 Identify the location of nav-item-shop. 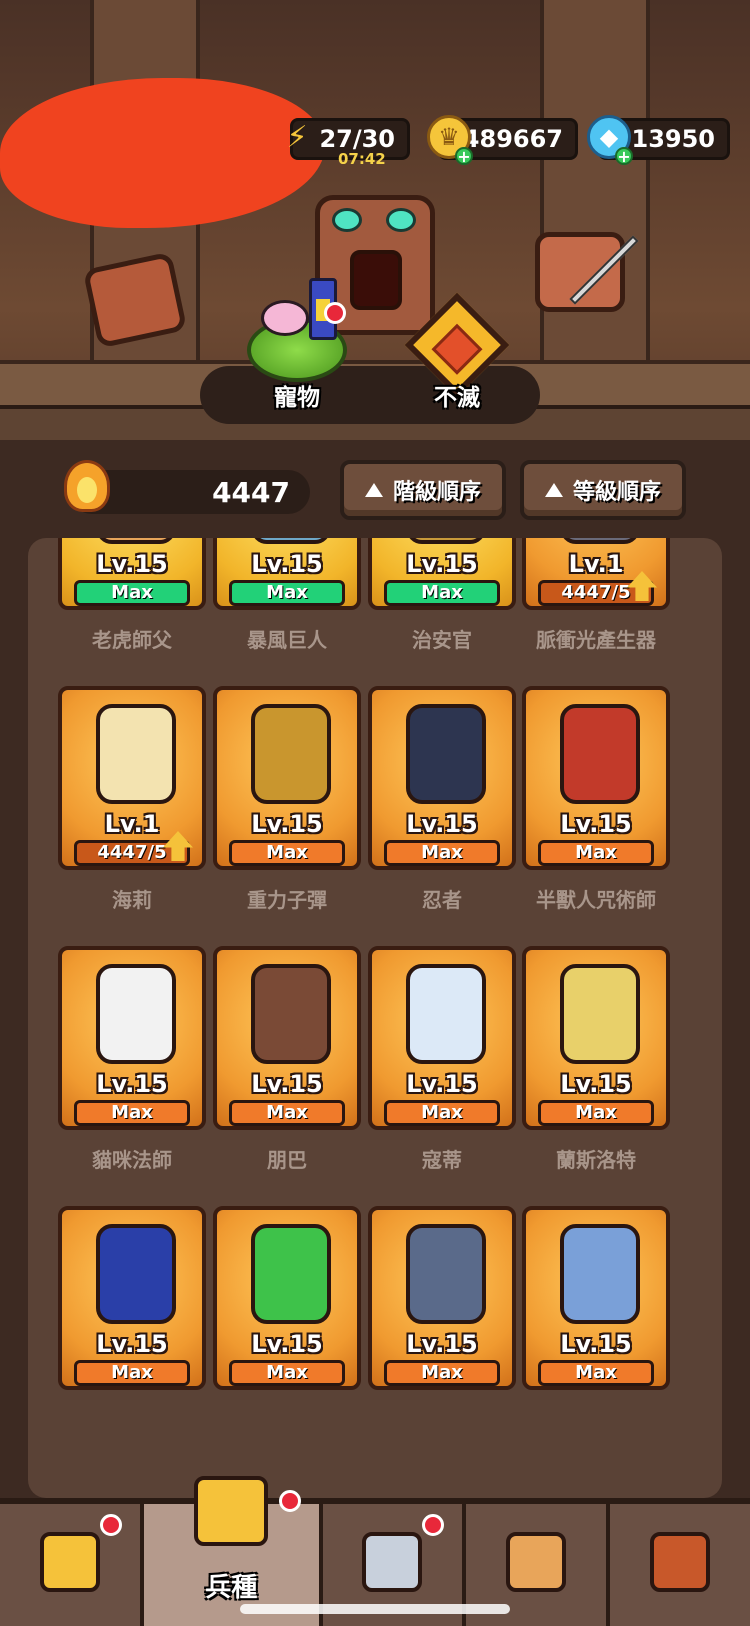
(72, 1565).